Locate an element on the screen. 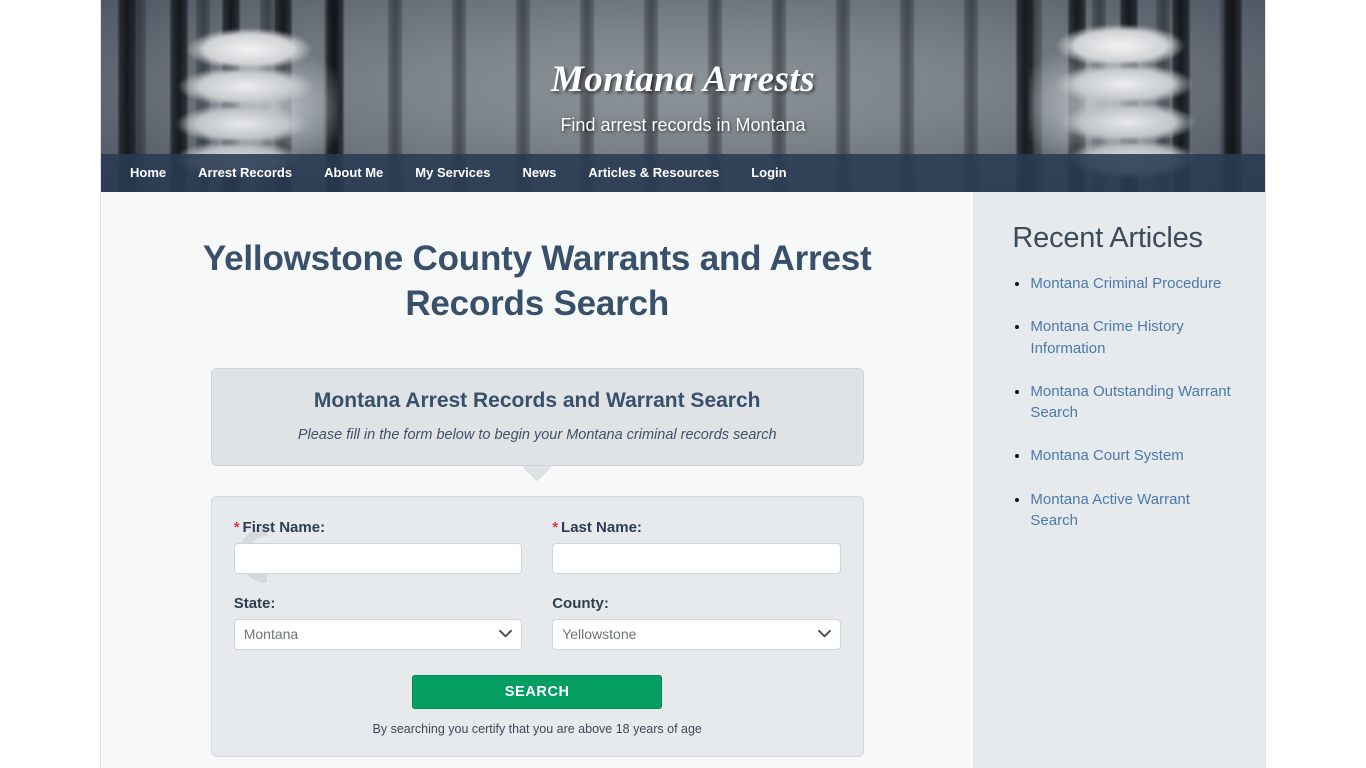 The width and height of the screenshot is (1366, 768). county-field-group: County: Yellowstone is located at coordinates (696, 622).